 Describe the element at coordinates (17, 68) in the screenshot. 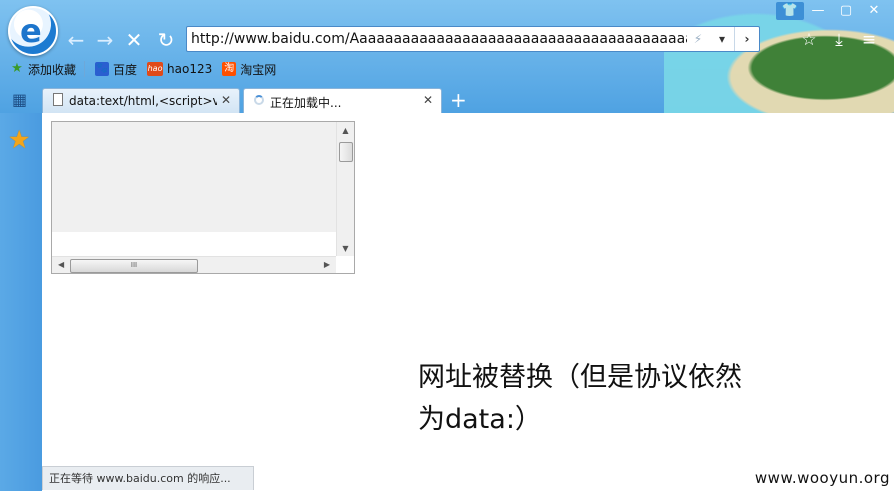

I see `star-add-icon: ★` at that location.